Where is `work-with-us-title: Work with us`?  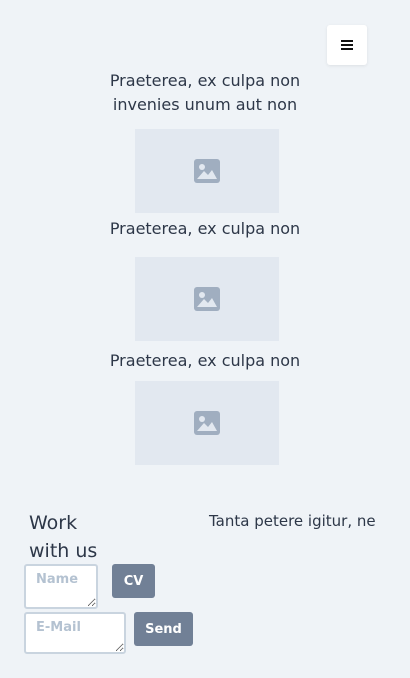
work-with-us-title: Work with us is located at coordinates (69, 537).